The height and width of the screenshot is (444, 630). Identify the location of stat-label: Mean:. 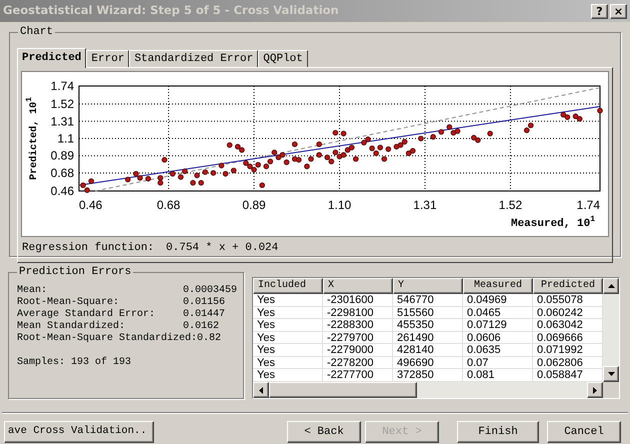
(32, 291).